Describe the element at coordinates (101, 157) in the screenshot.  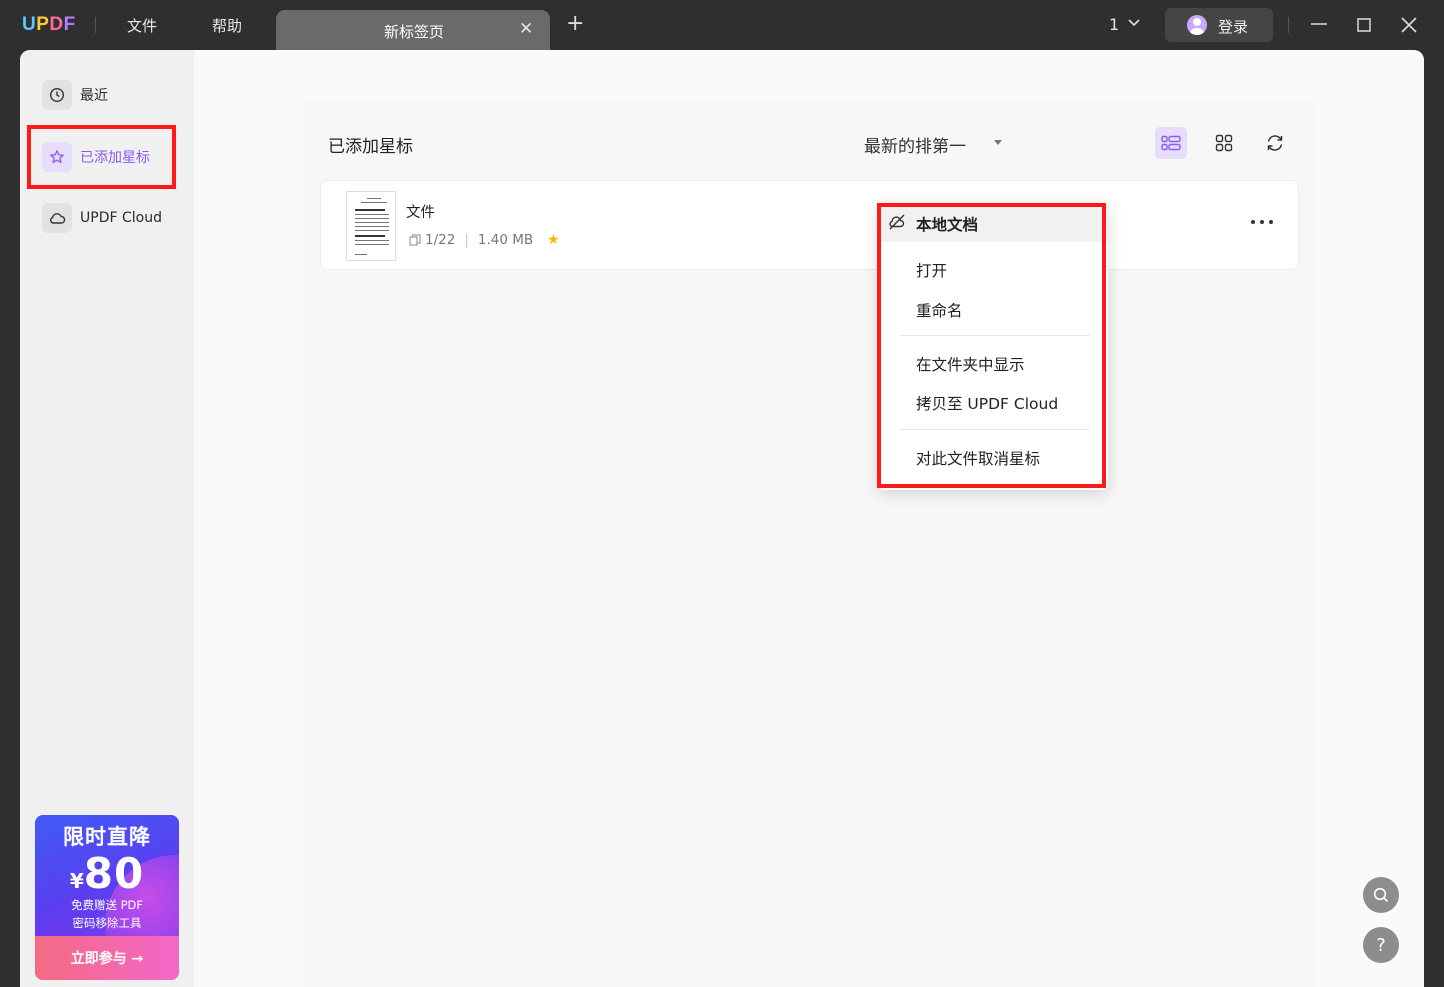
I see `highlight-box-sidebar` at that location.